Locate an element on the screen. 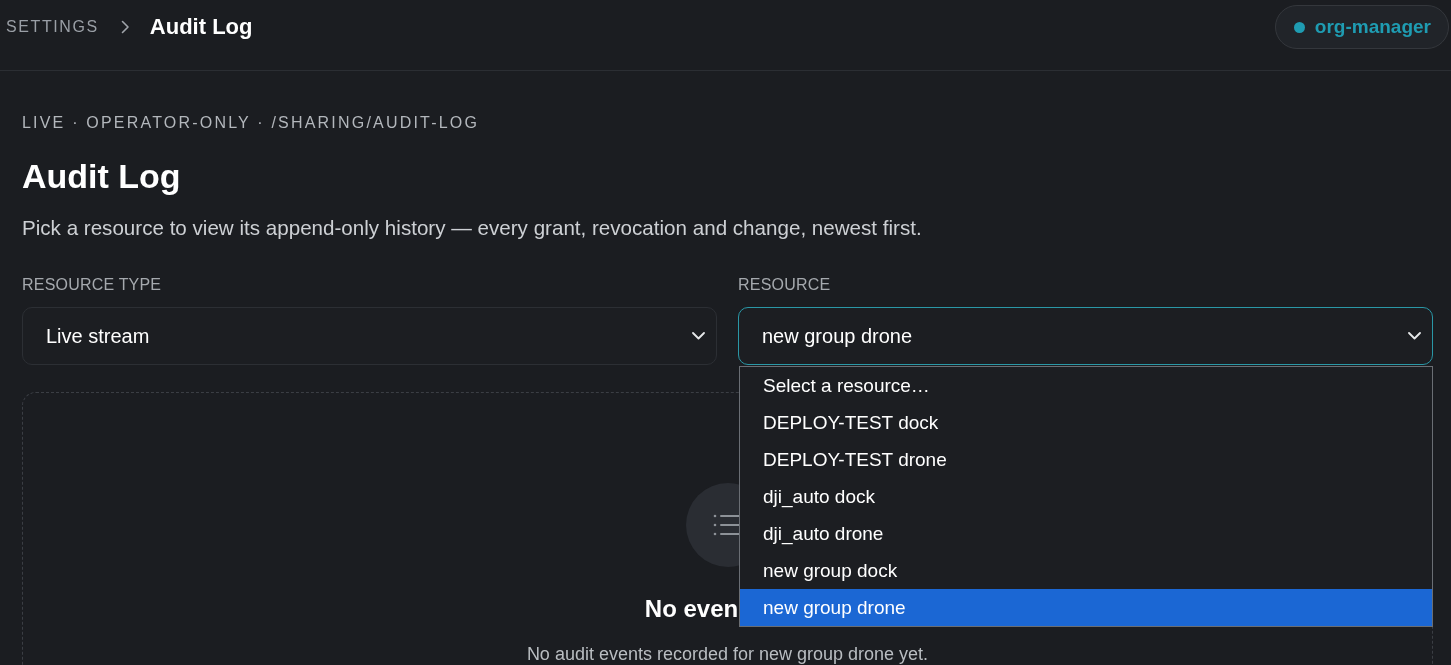 The image size is (1451, 665). chevron-right-icon is located at coordinates (125, 27).